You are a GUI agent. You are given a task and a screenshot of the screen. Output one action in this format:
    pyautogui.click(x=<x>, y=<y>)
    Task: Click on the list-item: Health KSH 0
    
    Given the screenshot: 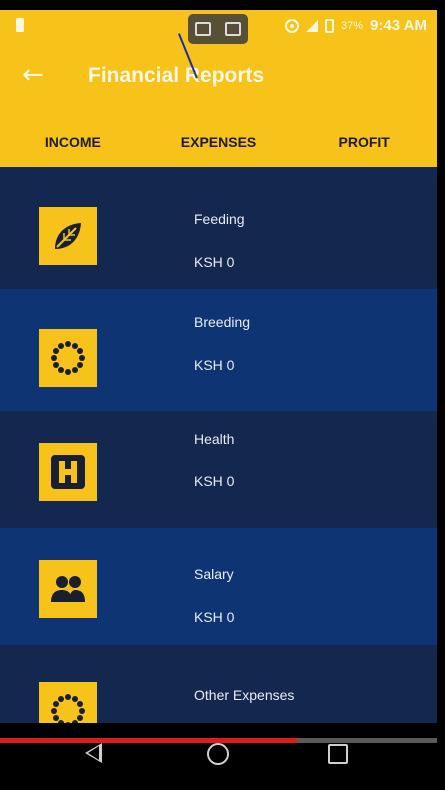 What is the action you would take?
    pyautogui.click(x=218, y=469)
    